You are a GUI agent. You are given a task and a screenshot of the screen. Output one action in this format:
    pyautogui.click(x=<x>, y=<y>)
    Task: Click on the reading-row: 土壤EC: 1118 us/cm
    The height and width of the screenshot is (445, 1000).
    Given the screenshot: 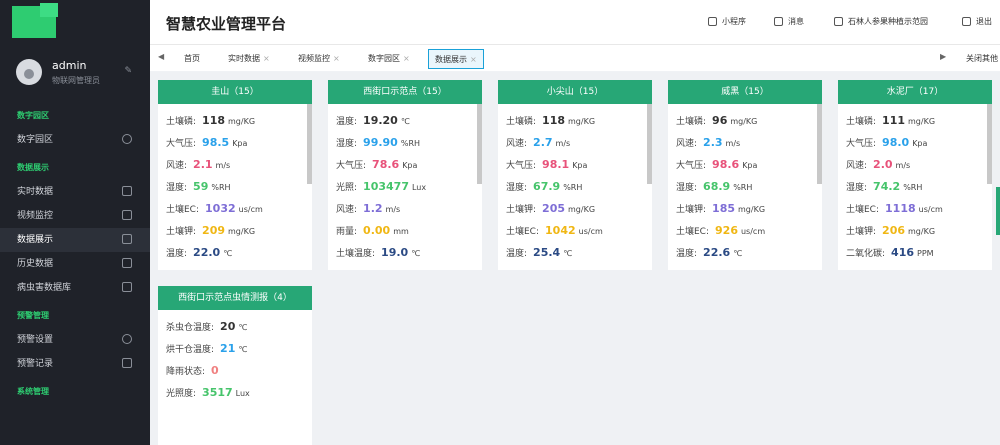 What is the action you would take?
    pyautogui.click(x=915, y=209)
    